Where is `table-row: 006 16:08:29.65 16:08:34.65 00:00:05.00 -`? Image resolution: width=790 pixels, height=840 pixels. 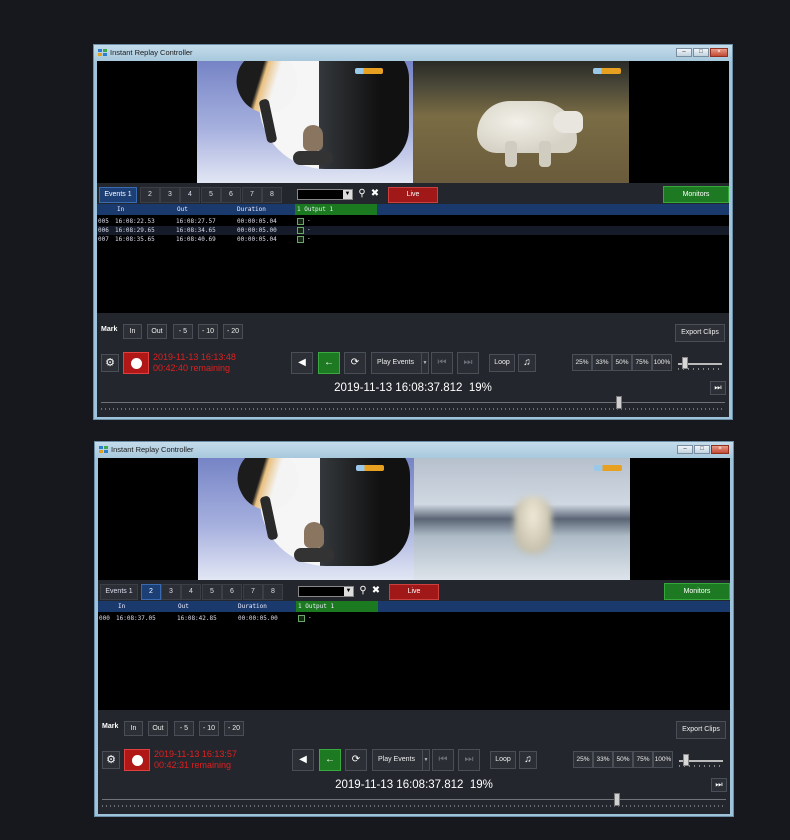 table-row: 006 16:08:29.65 16:08:34.65 00:00:05.00 - is located at coordinates (413, 230).